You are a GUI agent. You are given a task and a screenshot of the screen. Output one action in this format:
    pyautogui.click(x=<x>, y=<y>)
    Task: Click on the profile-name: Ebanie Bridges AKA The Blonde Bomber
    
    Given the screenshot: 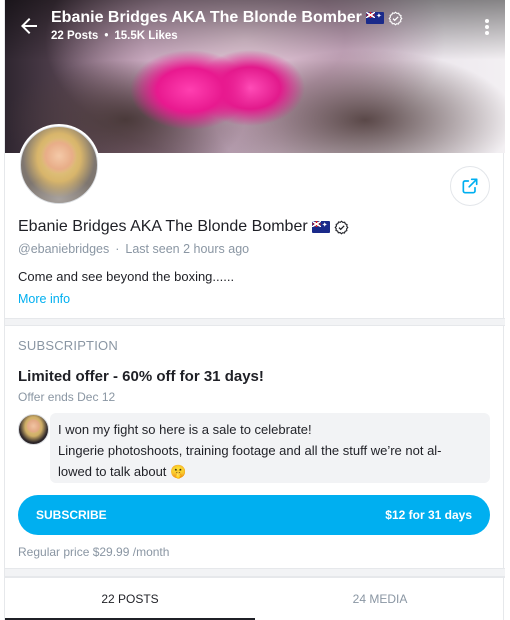 What is the action you would take?
    pyautogui.click(x=163, y=226)
    